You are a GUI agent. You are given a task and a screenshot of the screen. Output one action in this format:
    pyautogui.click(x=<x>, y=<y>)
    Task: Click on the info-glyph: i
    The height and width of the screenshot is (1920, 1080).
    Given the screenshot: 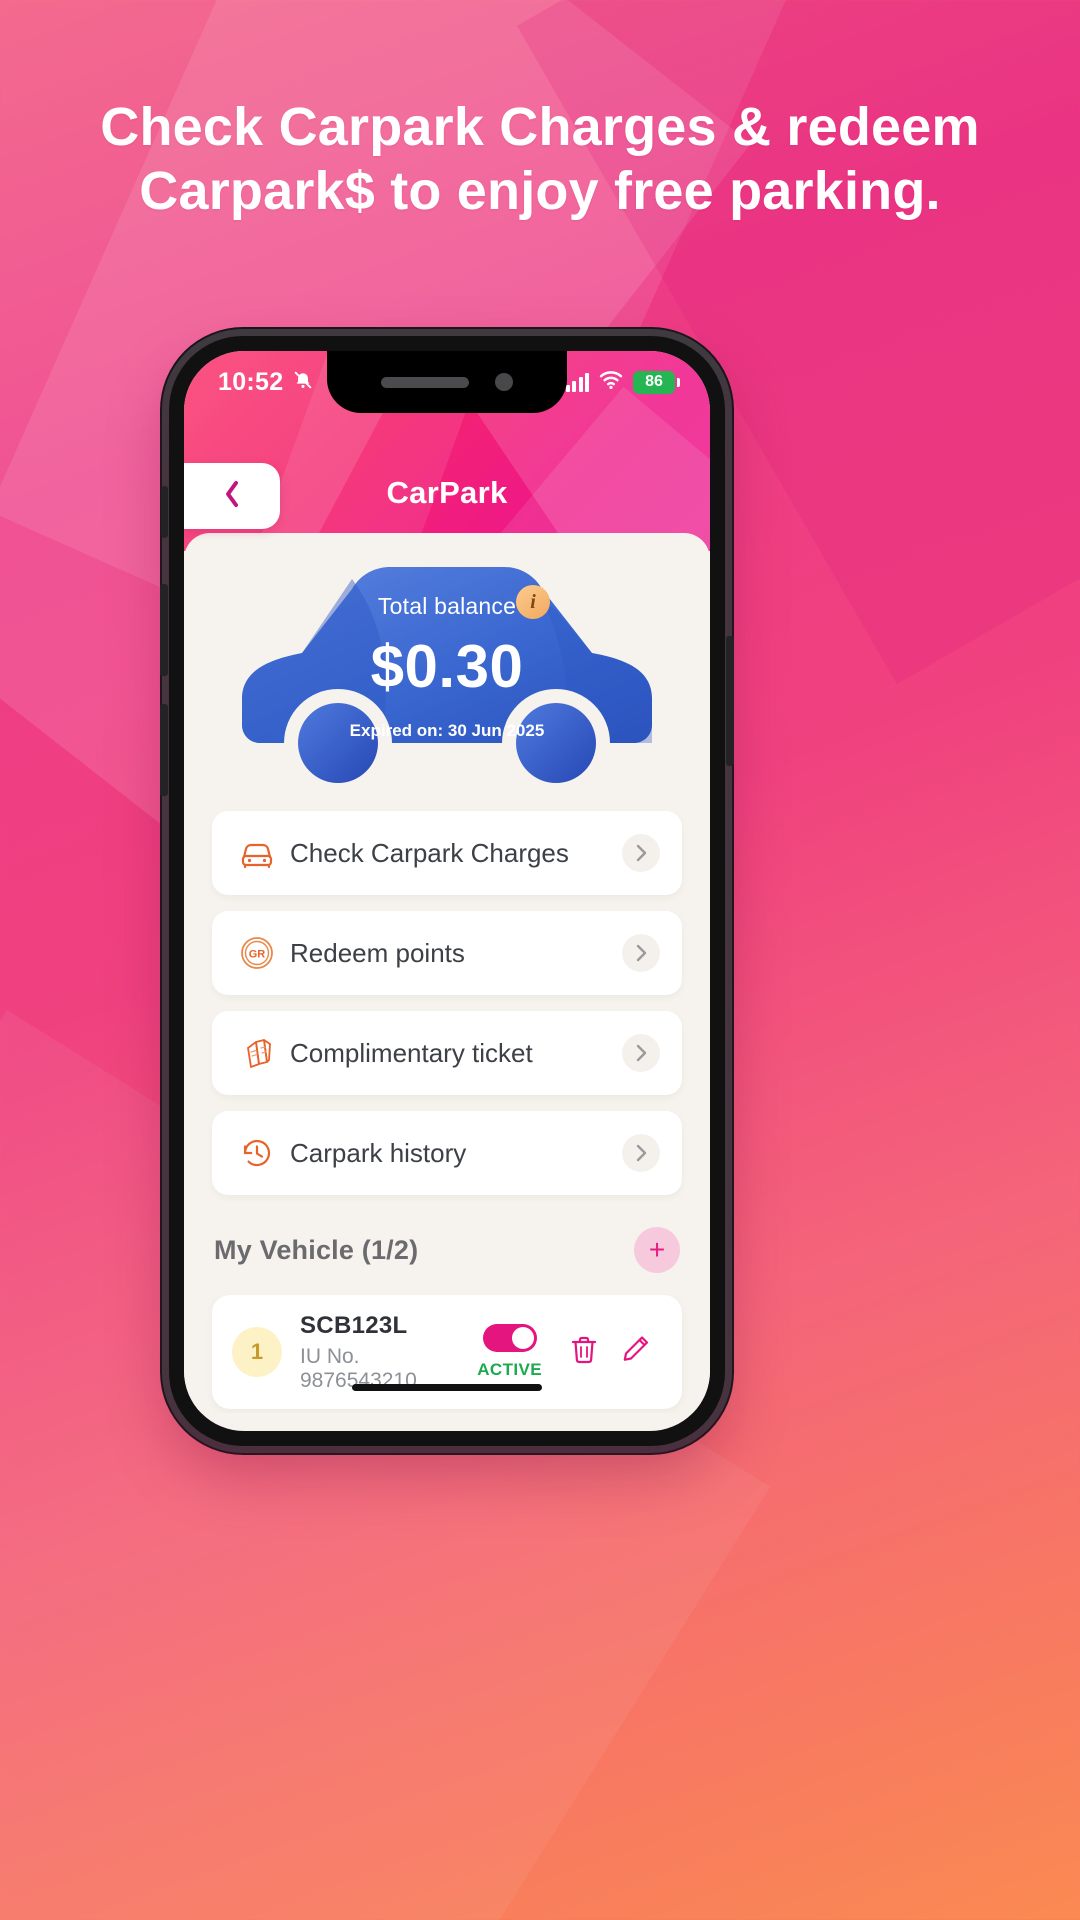 What is the action you would take?
    pyautogui.click(x=533, y=601)
    